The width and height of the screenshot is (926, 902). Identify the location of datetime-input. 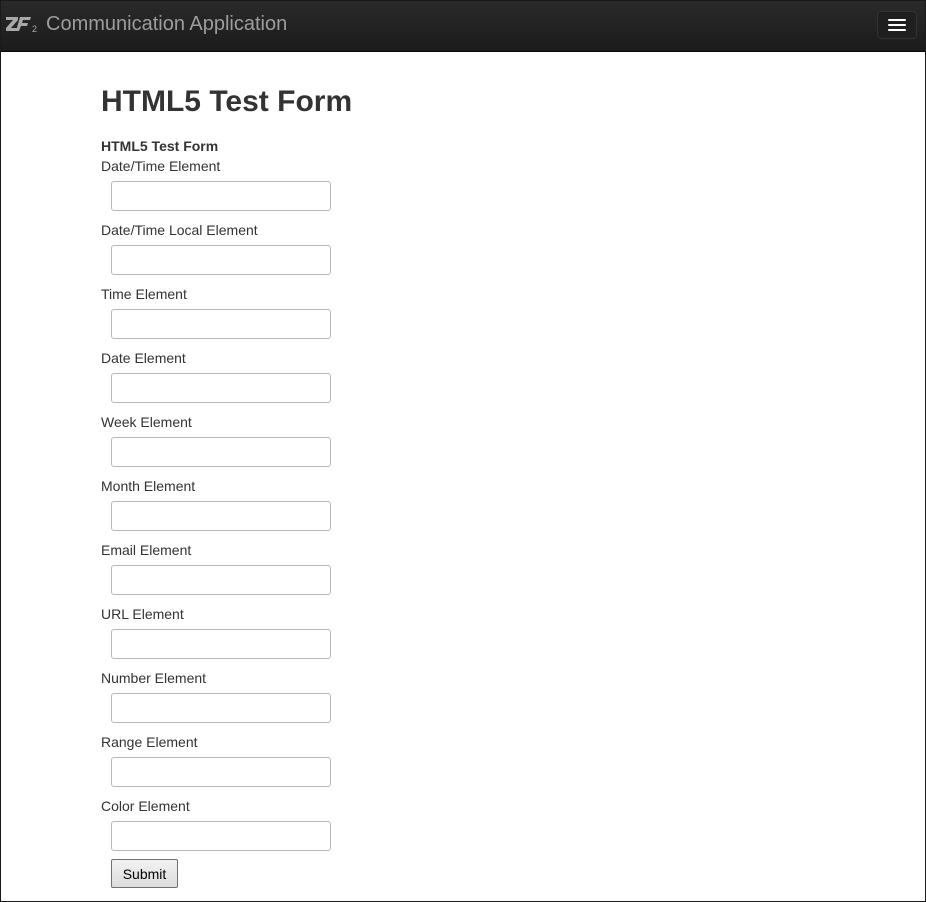
(221, 196).